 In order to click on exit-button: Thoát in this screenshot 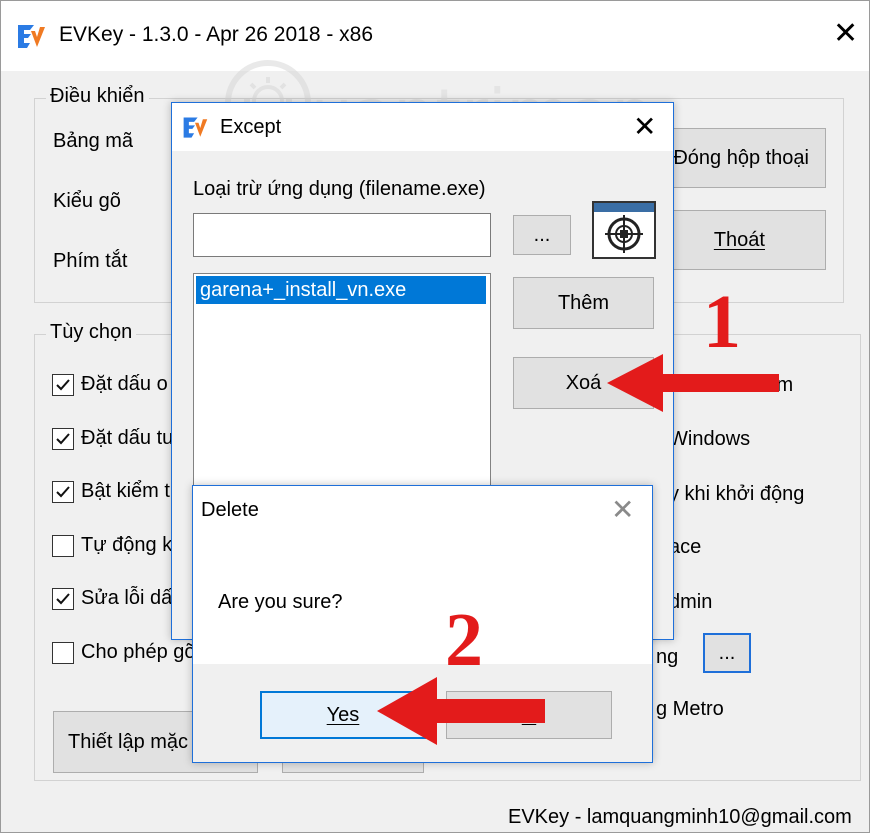, I will do `click(741, 240)`.